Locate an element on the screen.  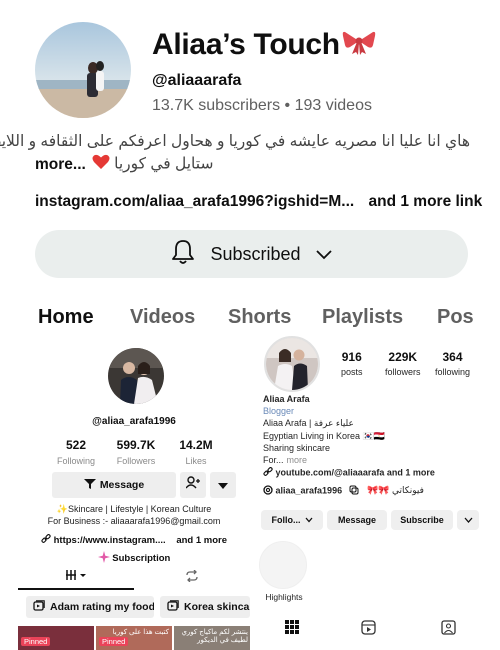
instagram-stat-followers: 229K followers is located at coordinates (403, 363).